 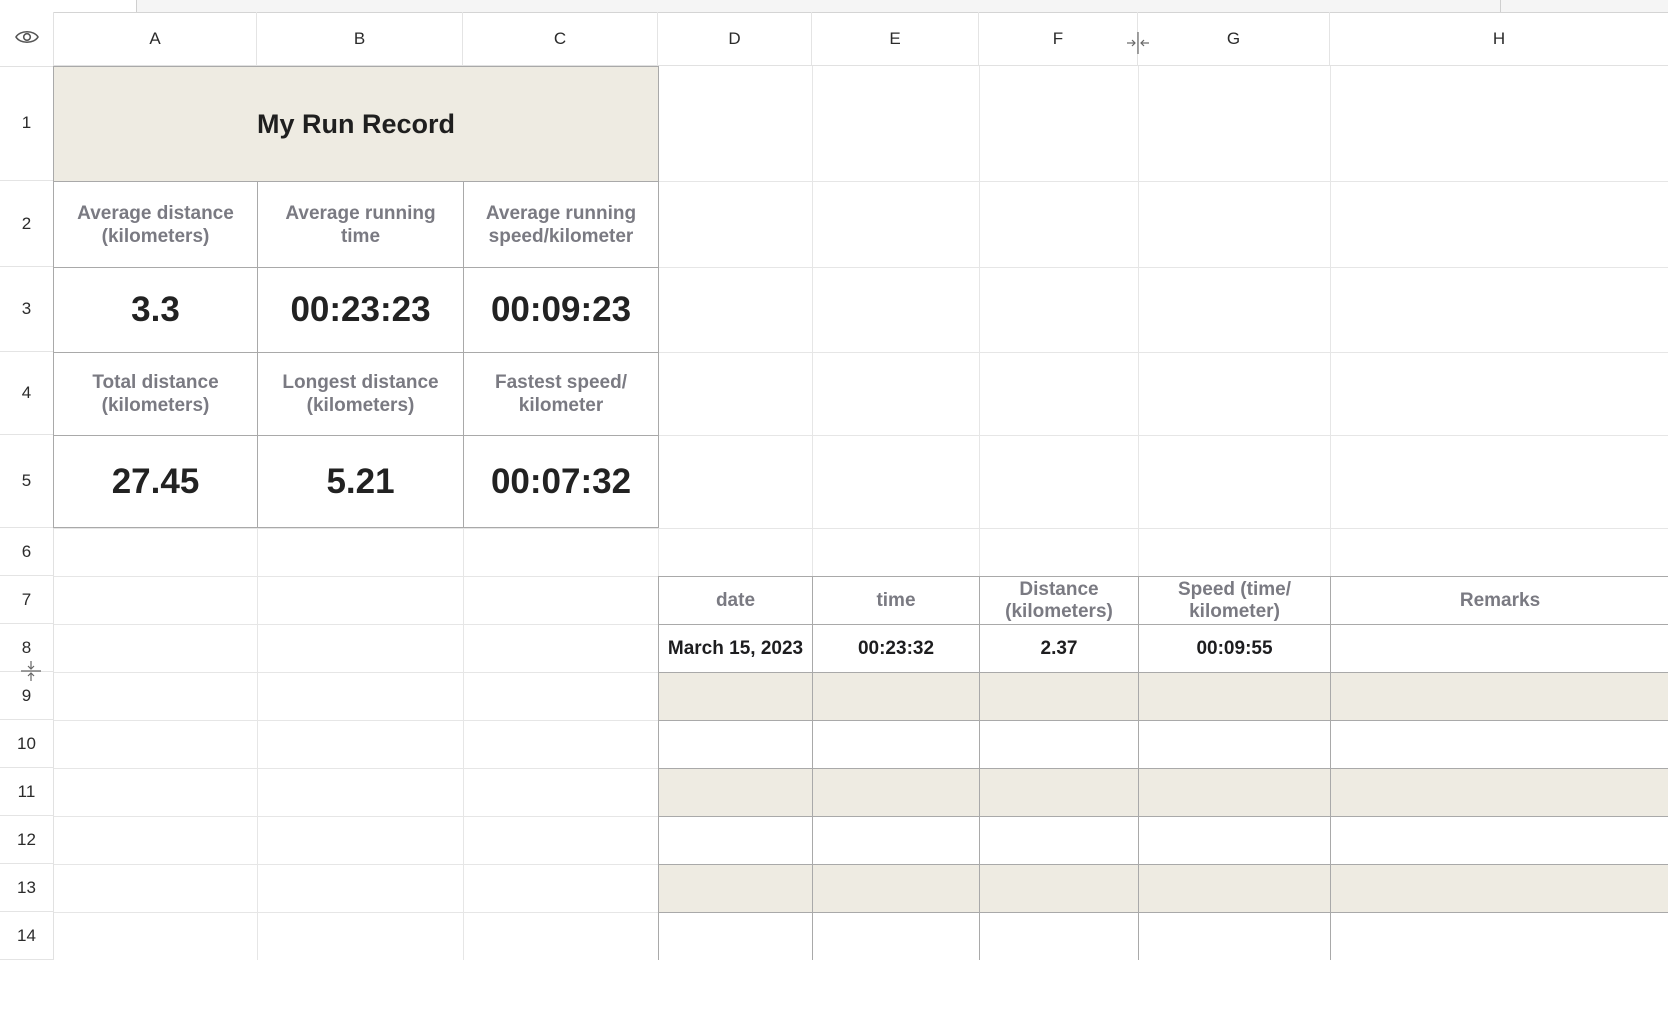 What do you see at coordinates (27, 393) in the screenshot?
I see `row-header-4: 4` at bounding box center [27, 393].